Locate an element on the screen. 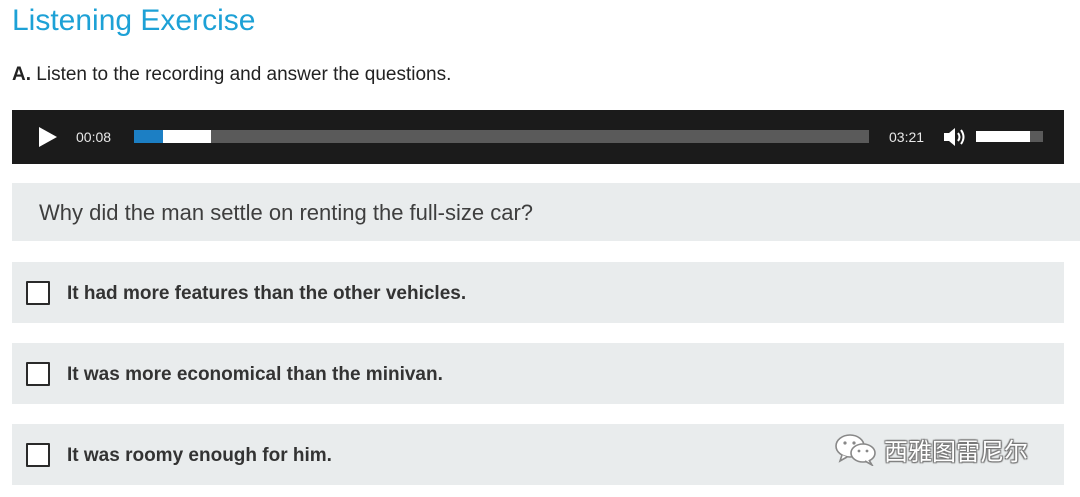 The height and width of the screenshot is (497, 1080). progress-played is located at coordinates (148, 136).